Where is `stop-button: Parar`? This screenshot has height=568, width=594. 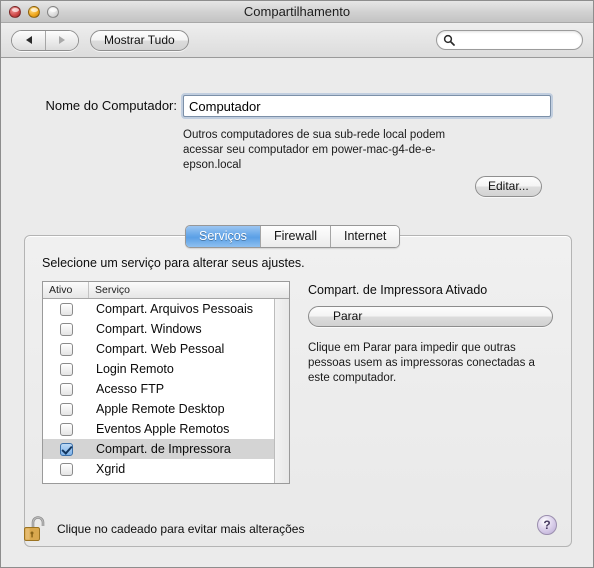
stop-button: Parar is located at coordinates (430, 316).